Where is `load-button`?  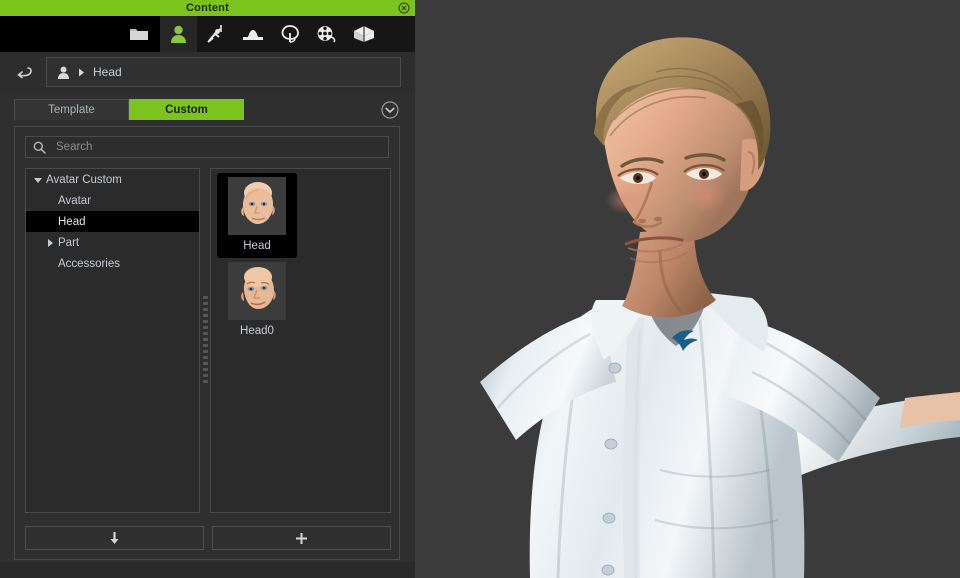 load-button is located at coordinates (114, 538).